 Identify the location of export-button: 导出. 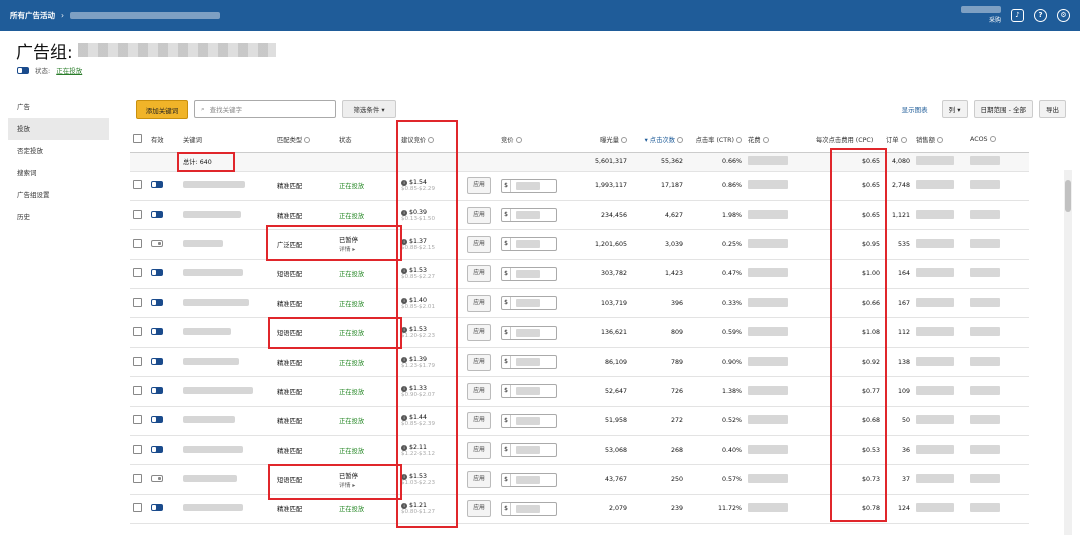
(1052, 109).